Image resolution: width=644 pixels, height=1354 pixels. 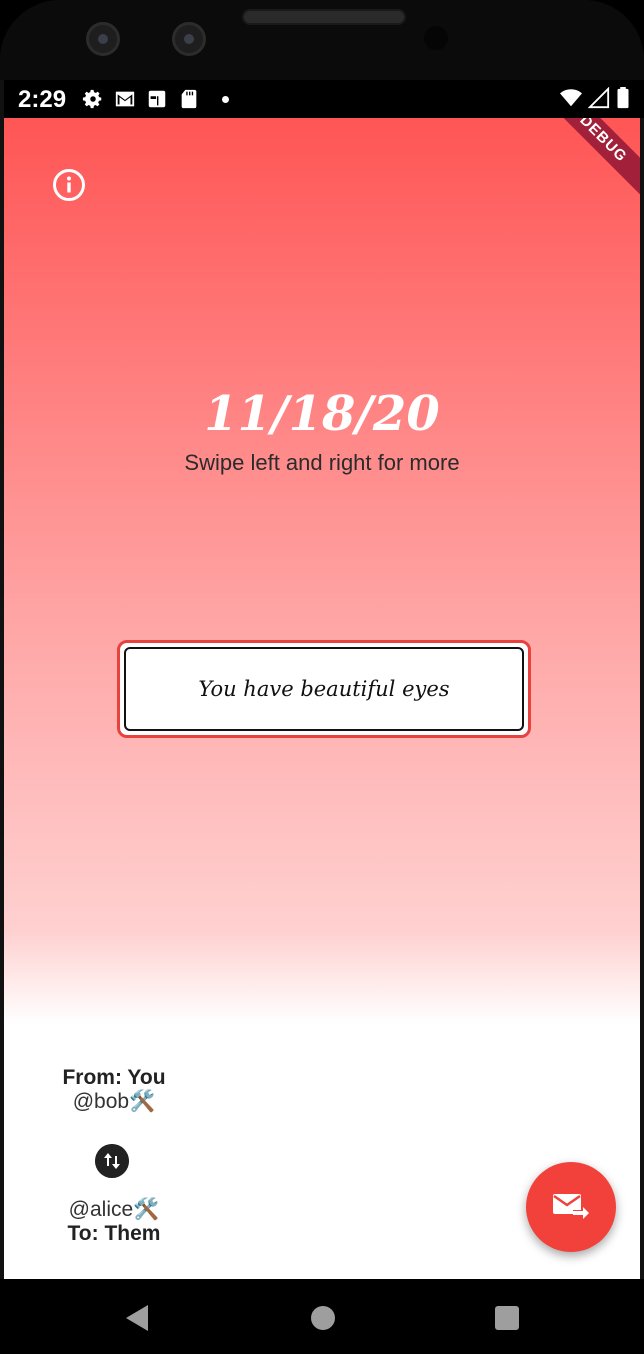 I want to click on recent-apps-icon, so click(x=507, y=1318).